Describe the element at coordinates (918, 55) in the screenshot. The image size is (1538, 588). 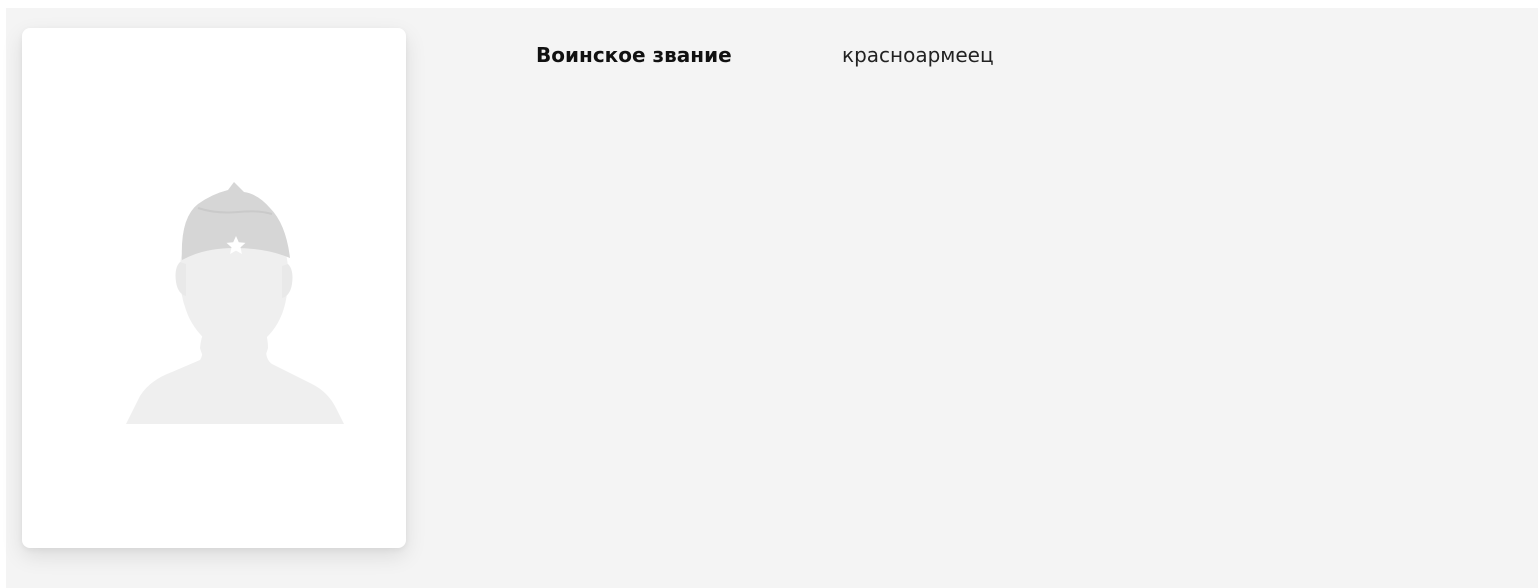
I see `rank-value: красноармеец` at that location.